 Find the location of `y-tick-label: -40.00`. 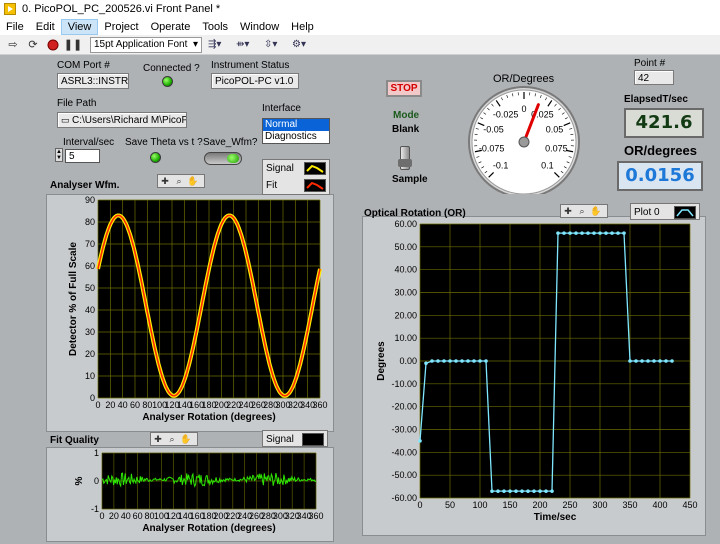

y-tick-label: -40.00 is located at coordinates (404, 452).